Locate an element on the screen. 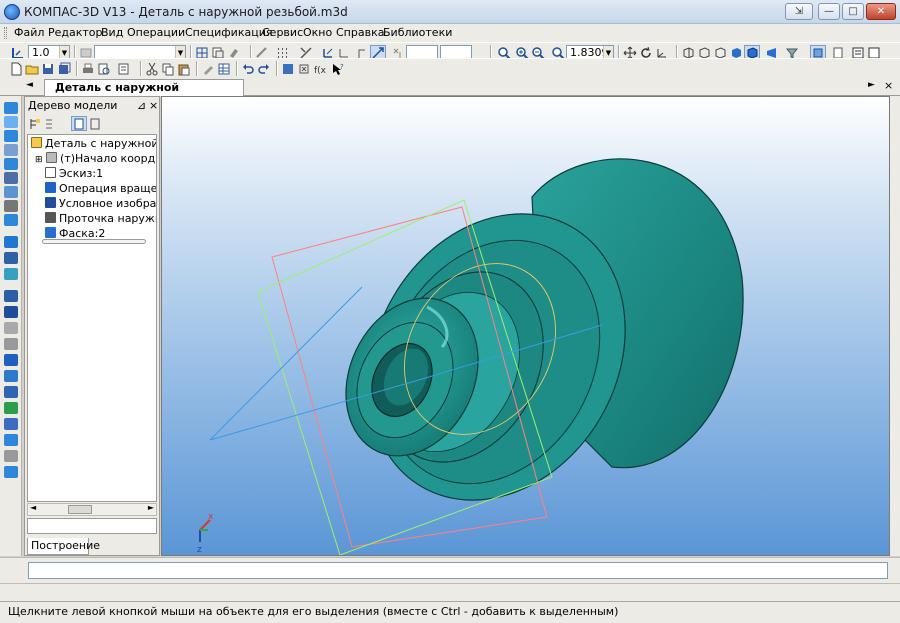 This screenshot has height=623, width=900. menu-libraries: Библиотеки is located at coordinates (417, 32).